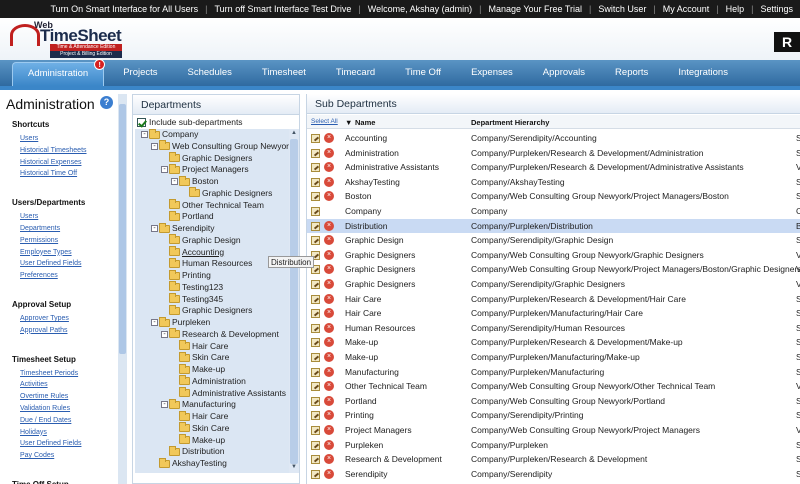  Describe the element at coordinates (39, 240) in the screenshot. I see `sidebar-link: Permissions` at that location.